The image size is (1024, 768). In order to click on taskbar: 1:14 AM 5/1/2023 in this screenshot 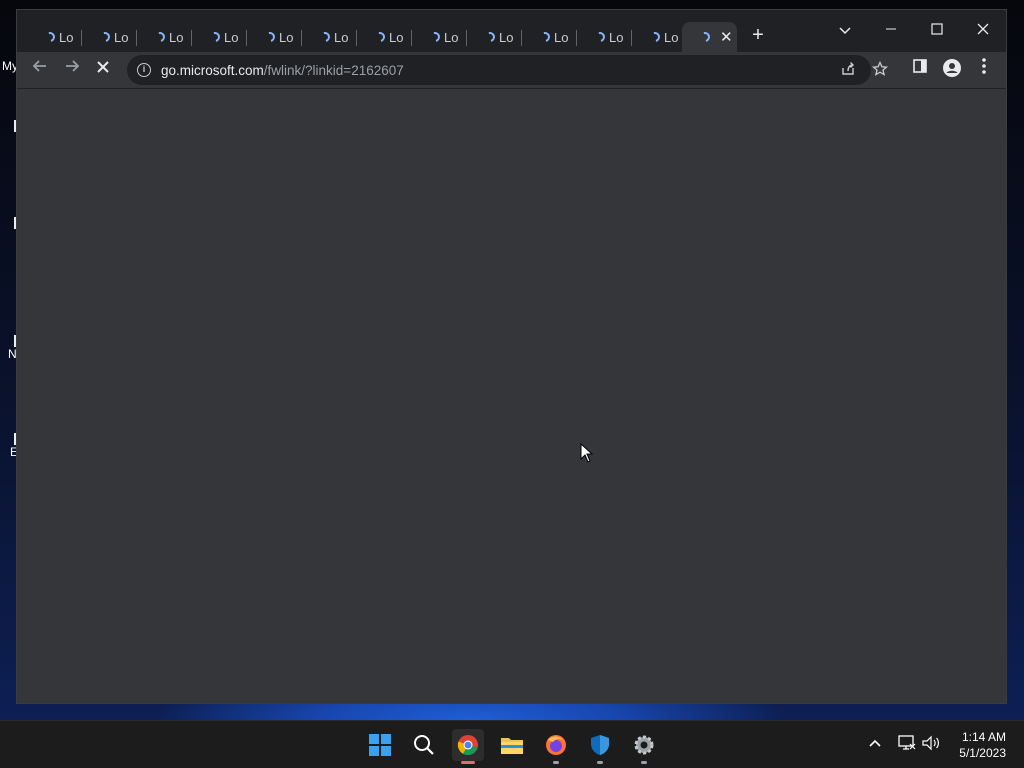, I will do `click(512, 744)`.